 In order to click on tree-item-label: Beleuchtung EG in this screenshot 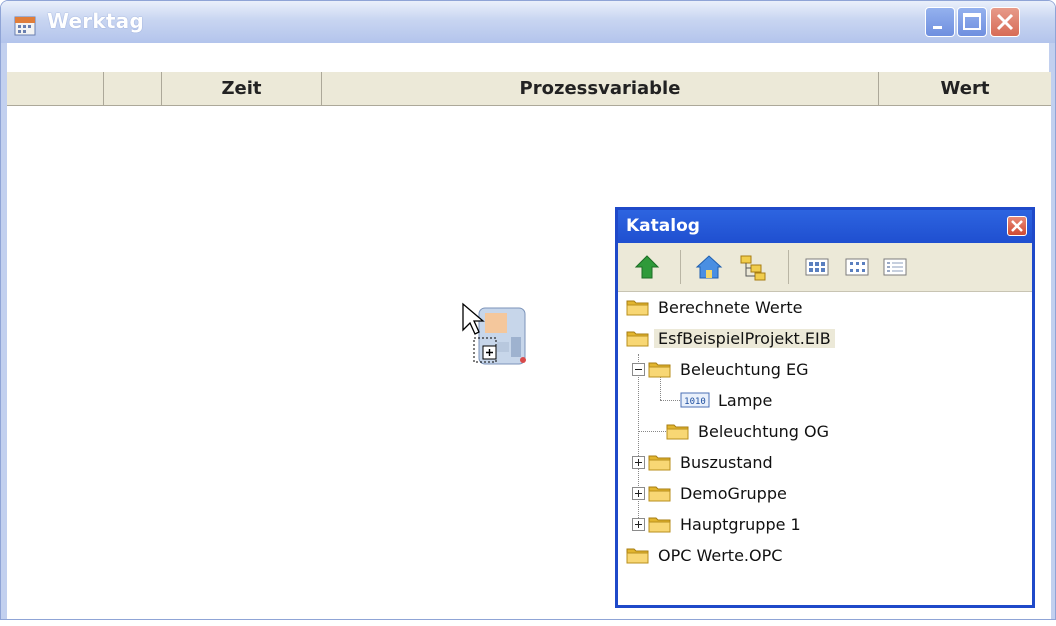, I will do `click(744, 369)`.